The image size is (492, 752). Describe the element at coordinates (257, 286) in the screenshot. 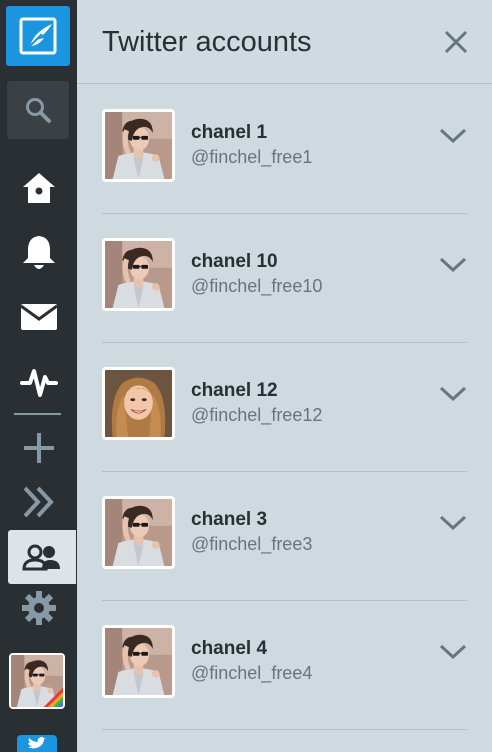

I see `account-handle: @finchel_free10` at that location.